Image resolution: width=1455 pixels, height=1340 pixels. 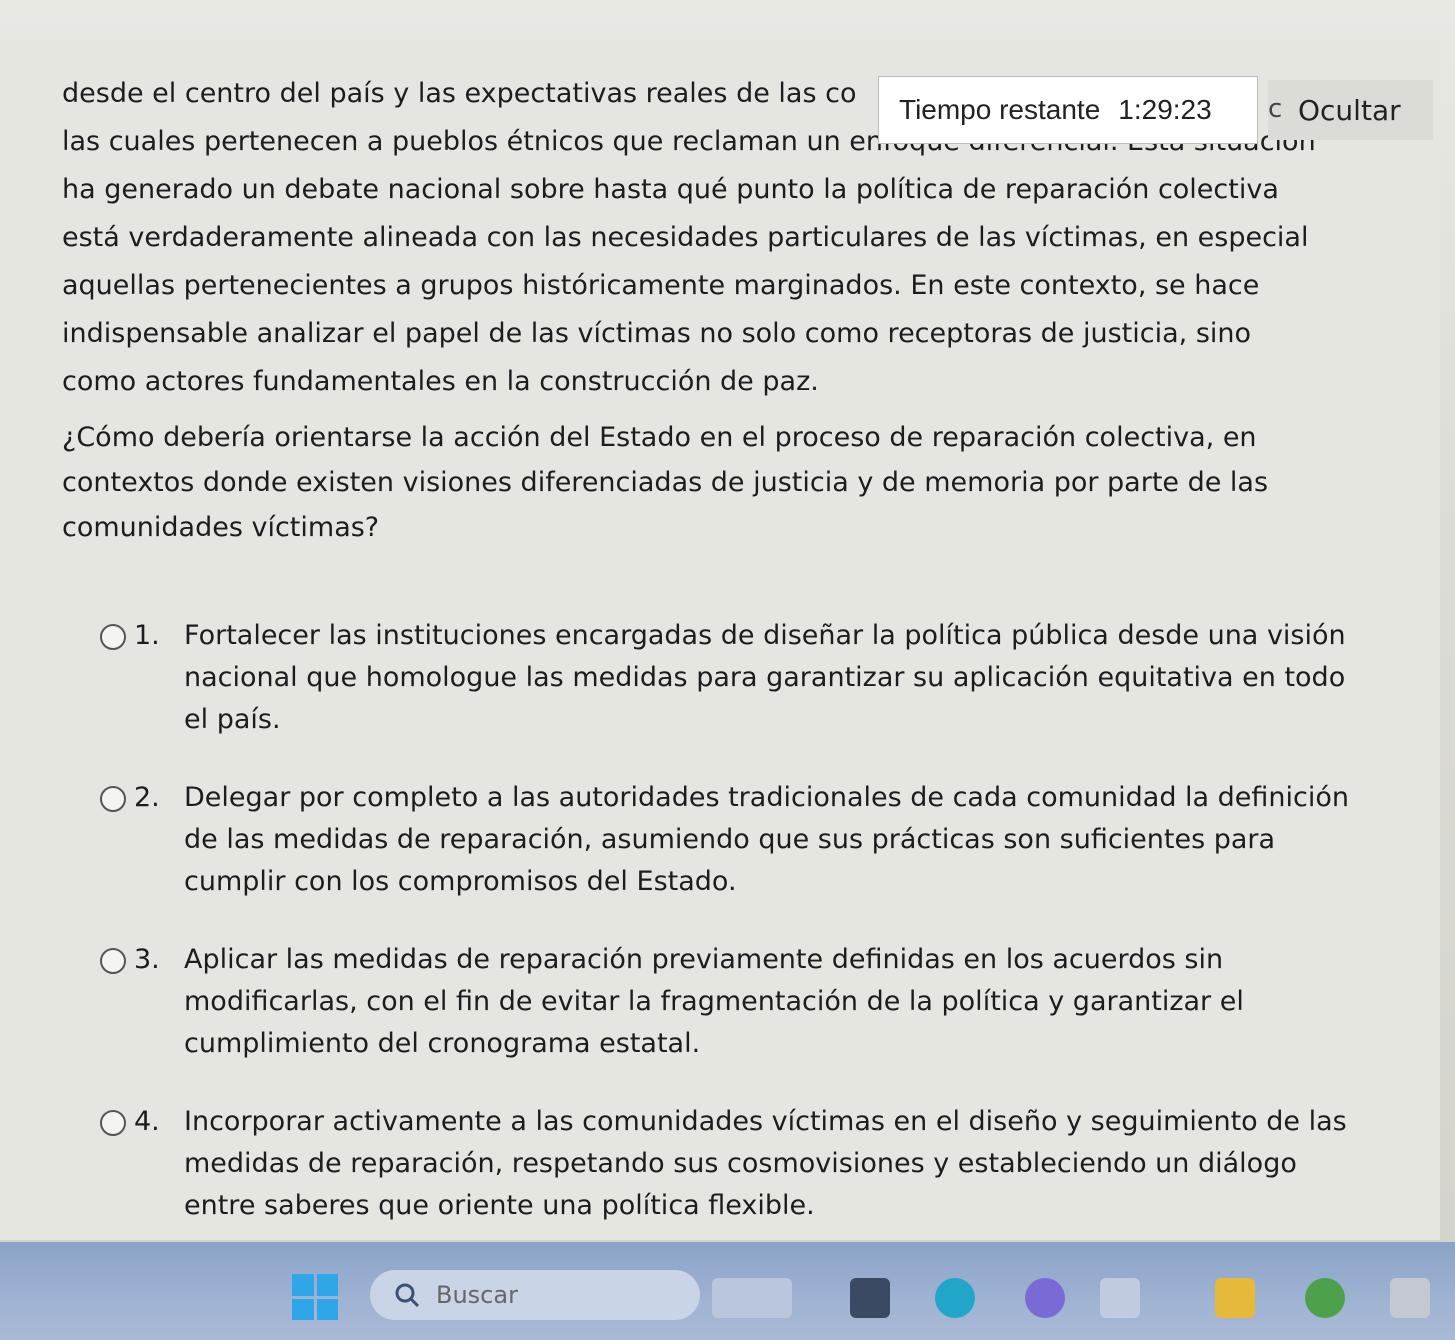 I want to click on widgets-icon, so click(x=752, y=1298).